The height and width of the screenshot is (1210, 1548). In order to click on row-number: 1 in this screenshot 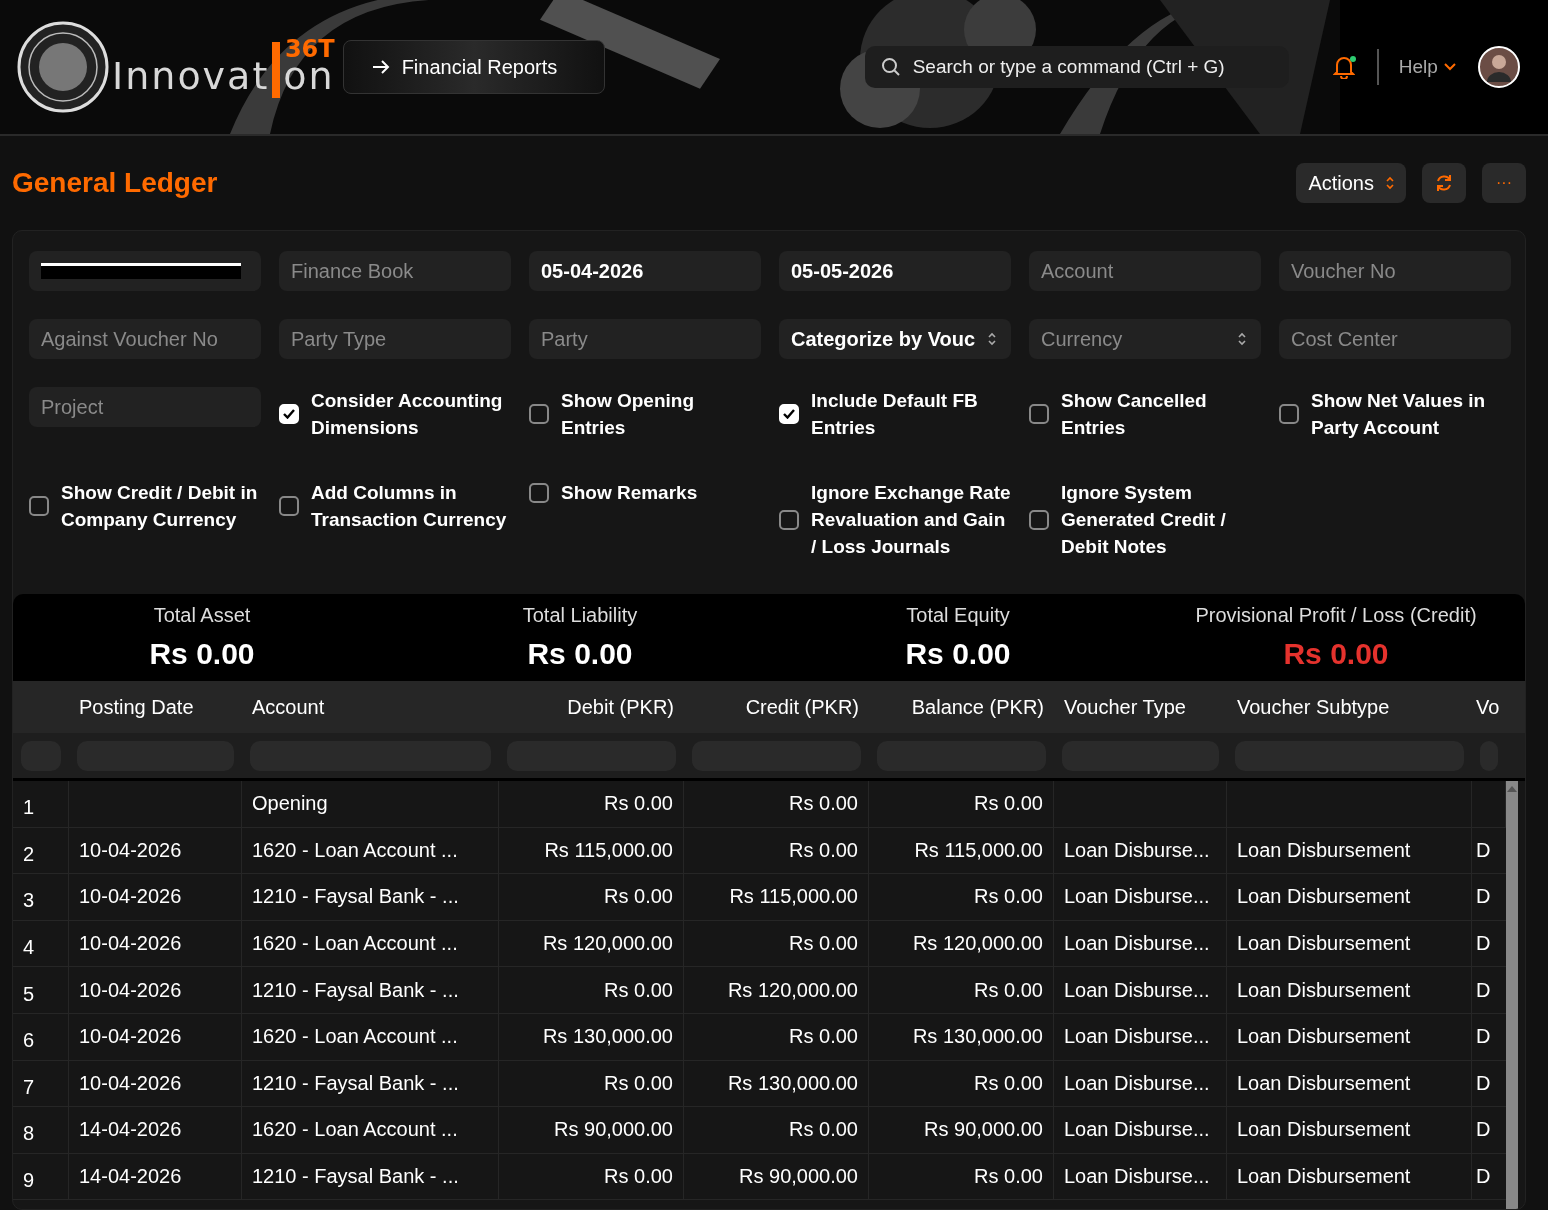, I will do `click(41, 804)`.